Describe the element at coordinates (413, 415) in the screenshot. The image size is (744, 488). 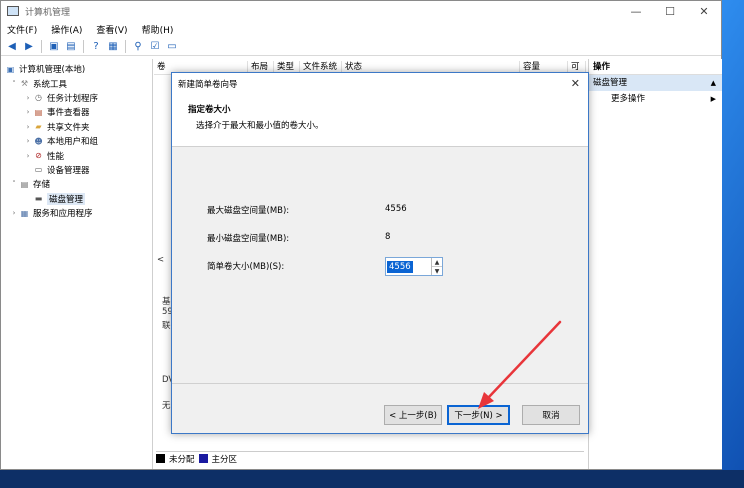
I see `back-button: < 上一步(B)` at that location.